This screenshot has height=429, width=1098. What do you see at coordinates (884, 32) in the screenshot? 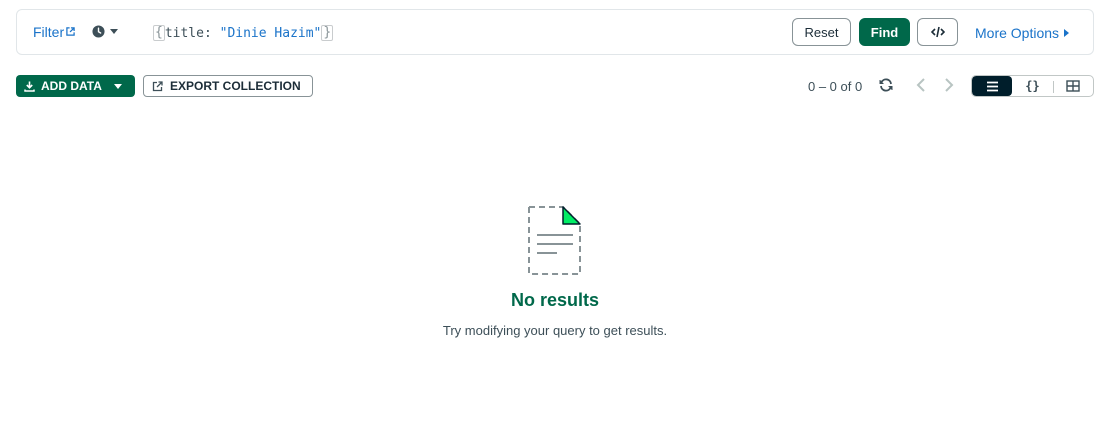
I see `find-button: Find` at bounding box center [884, 32].